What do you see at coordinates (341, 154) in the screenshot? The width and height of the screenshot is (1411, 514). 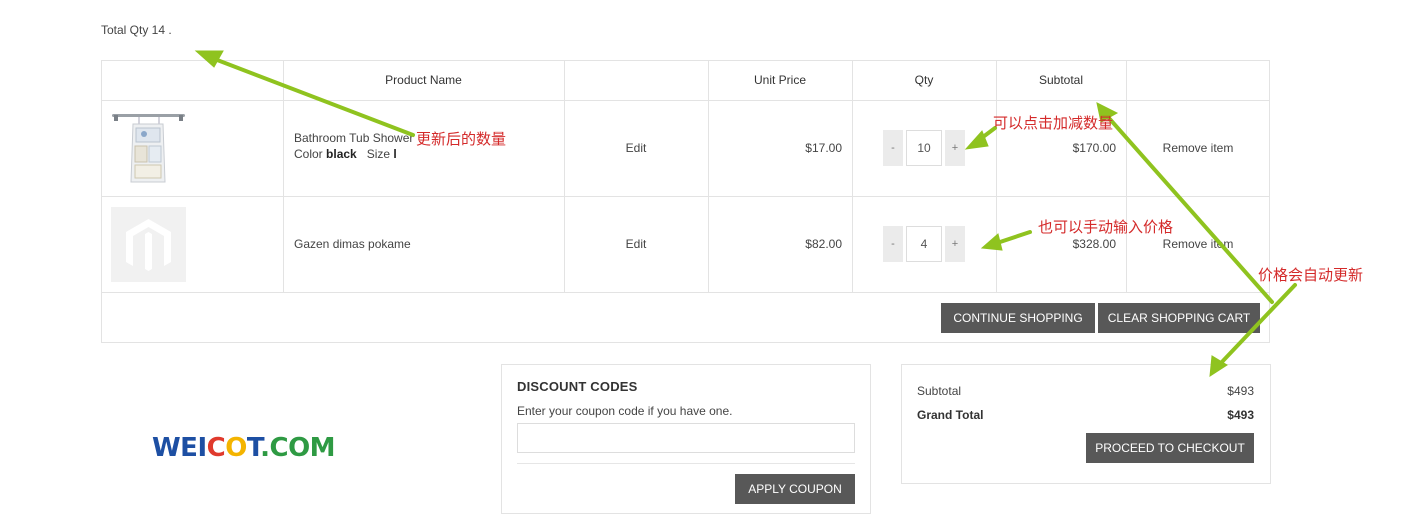 I see `color-value: black` at bounding box center [341, 154].